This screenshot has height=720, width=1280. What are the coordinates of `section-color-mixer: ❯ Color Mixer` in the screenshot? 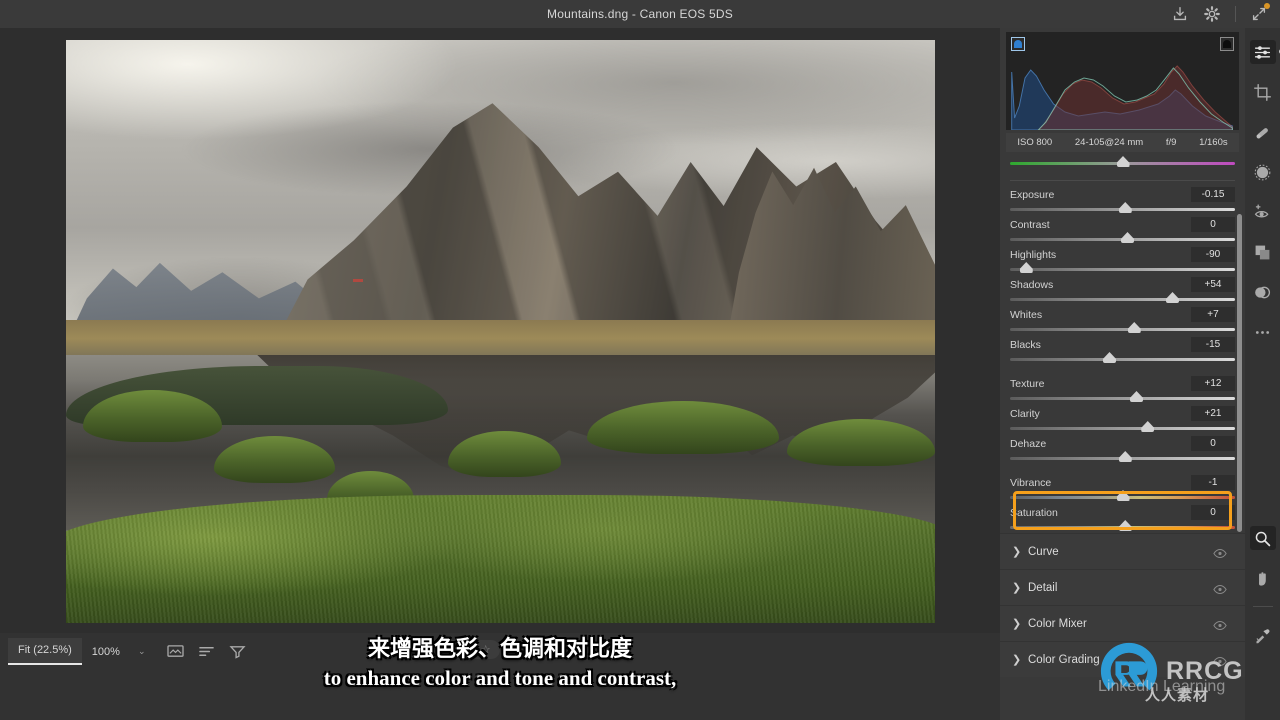 It's located at (1122, 623).